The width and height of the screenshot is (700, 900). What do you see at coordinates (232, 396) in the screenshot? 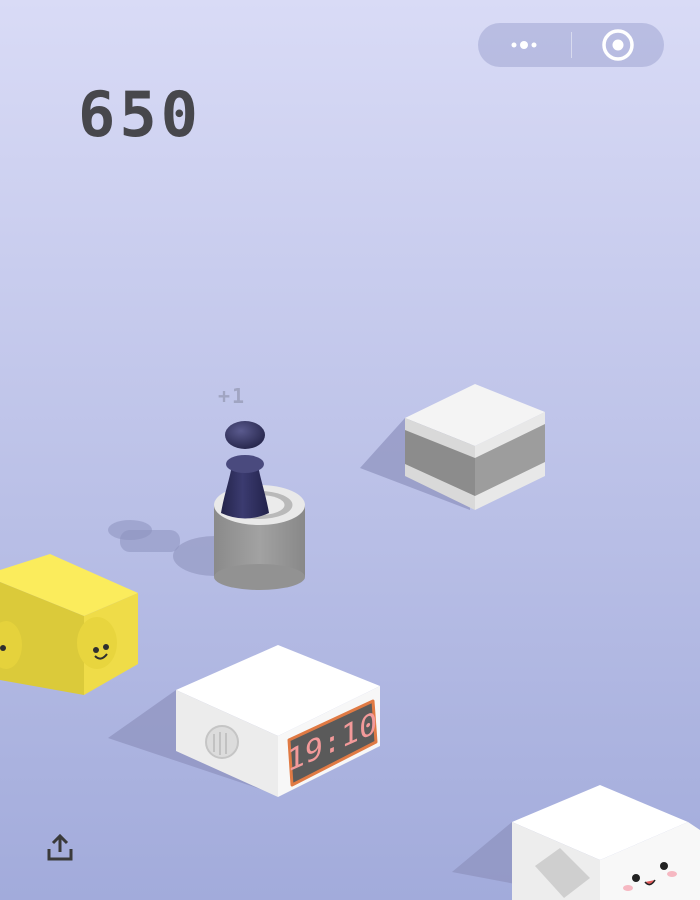
I see `bonus-popup: +1` at bounding box center [232, 396].